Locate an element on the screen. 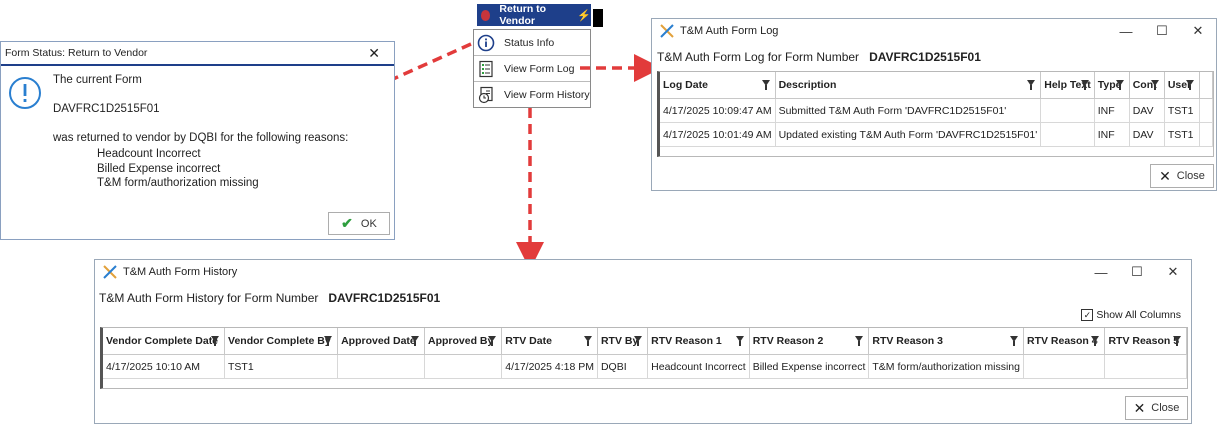 Image resolution: width=1217 pixels, height=424 pixels. table-cell: T&M form/authorization missing is located at coordinates (946, 366).